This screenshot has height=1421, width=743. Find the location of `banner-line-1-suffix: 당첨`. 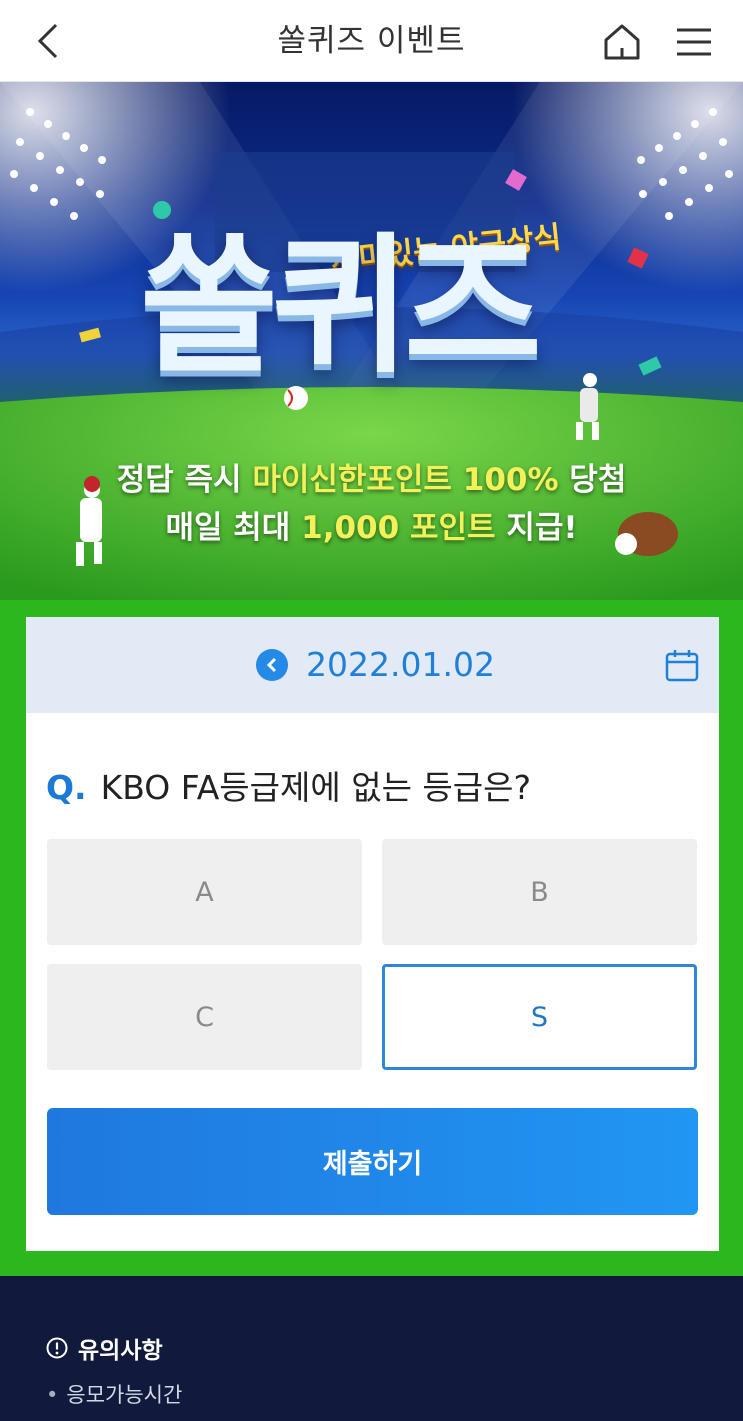

banner-line-1-suffix: 당첨 is located at coordinates (592, 480).